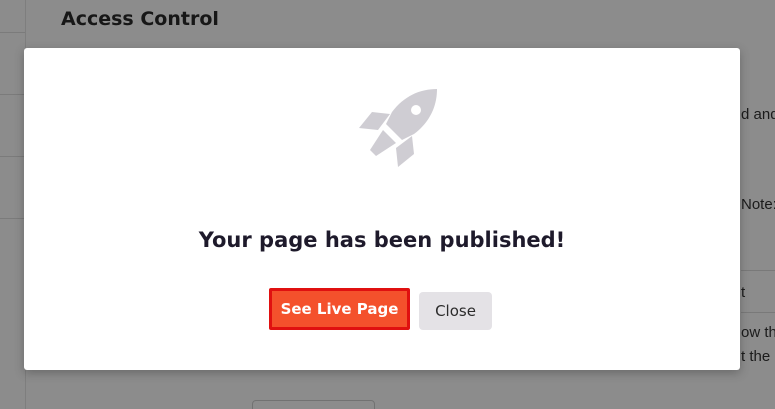 Image resolution: width=775 pixels, height=409 pixels. Describe the element at coordinates (455, 311) in the screenshot. I see `close-button: Close` at that location.